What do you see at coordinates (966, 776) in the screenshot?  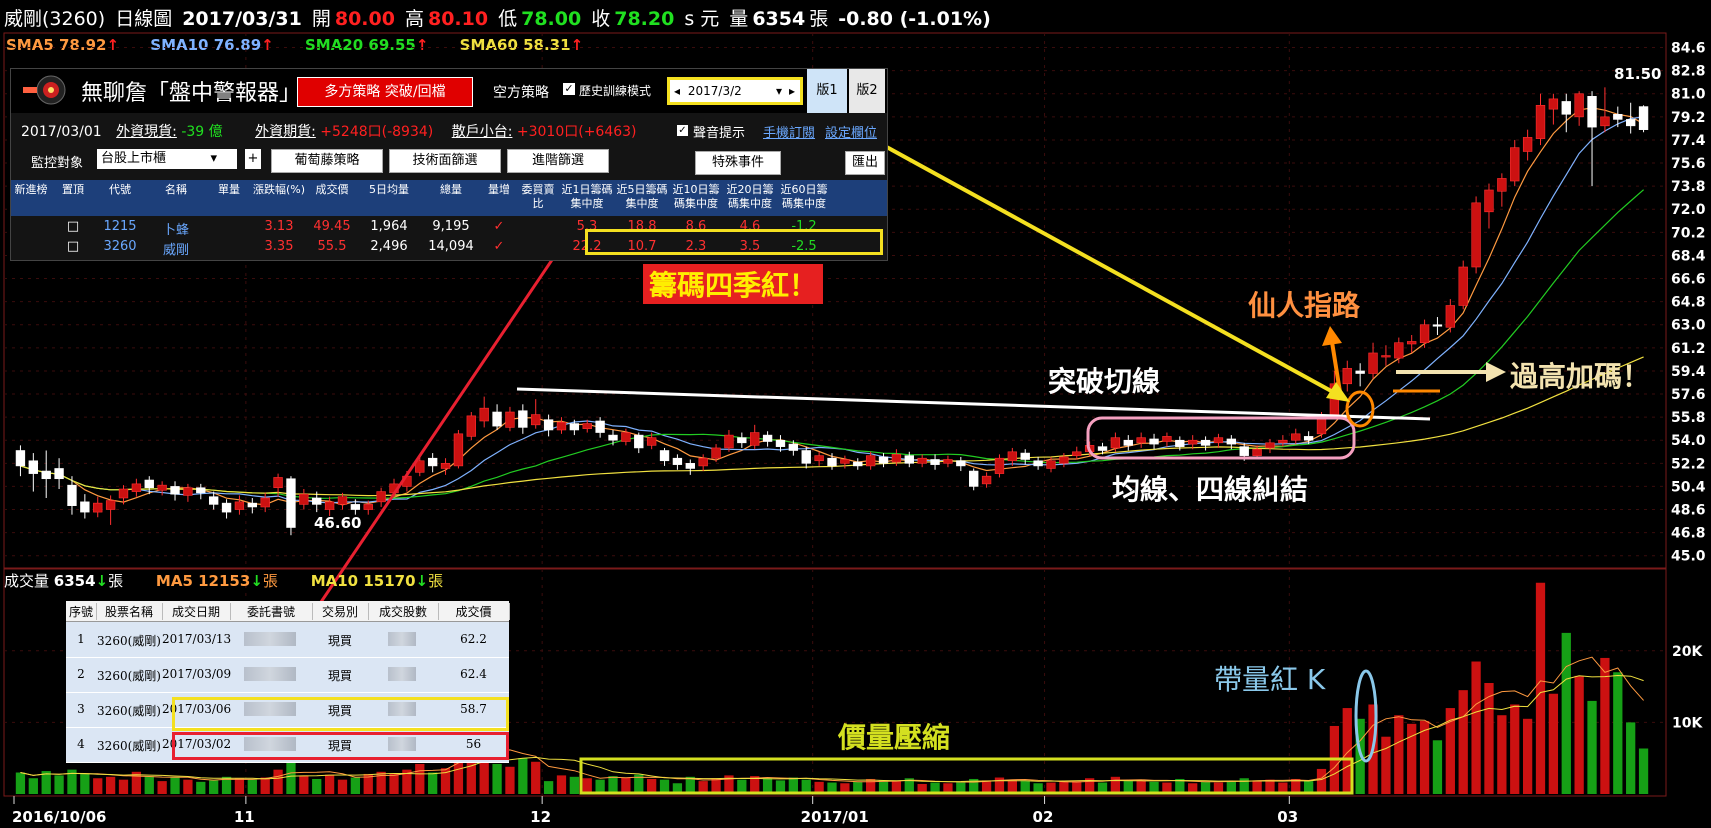 I see `compress-box` at bounding box center [966, 776].